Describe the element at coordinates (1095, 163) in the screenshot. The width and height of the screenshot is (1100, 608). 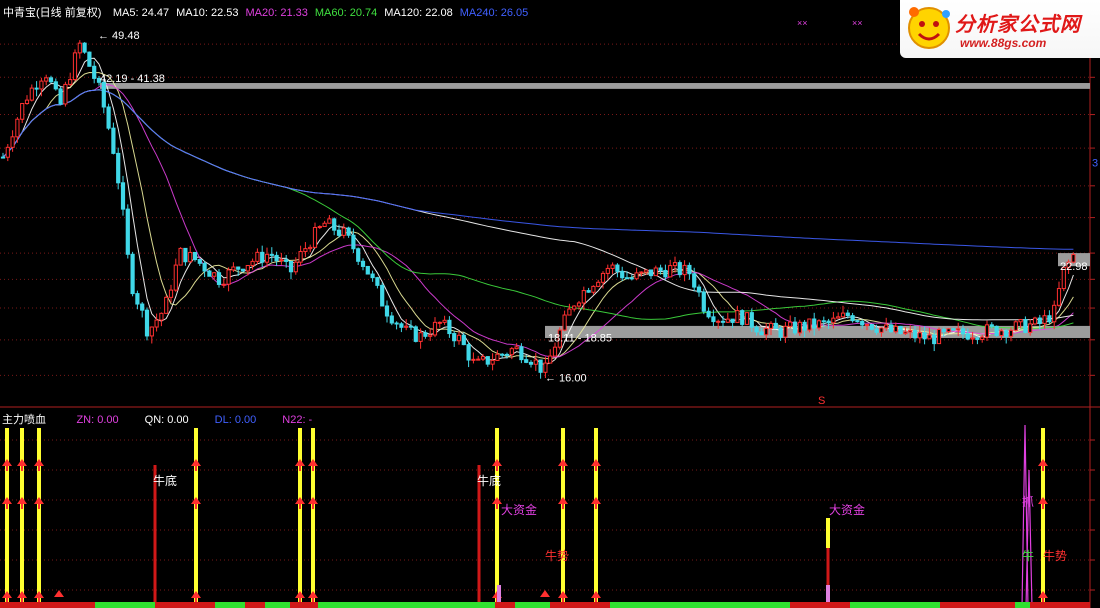
I see `right-axis-label: 3` at that location.